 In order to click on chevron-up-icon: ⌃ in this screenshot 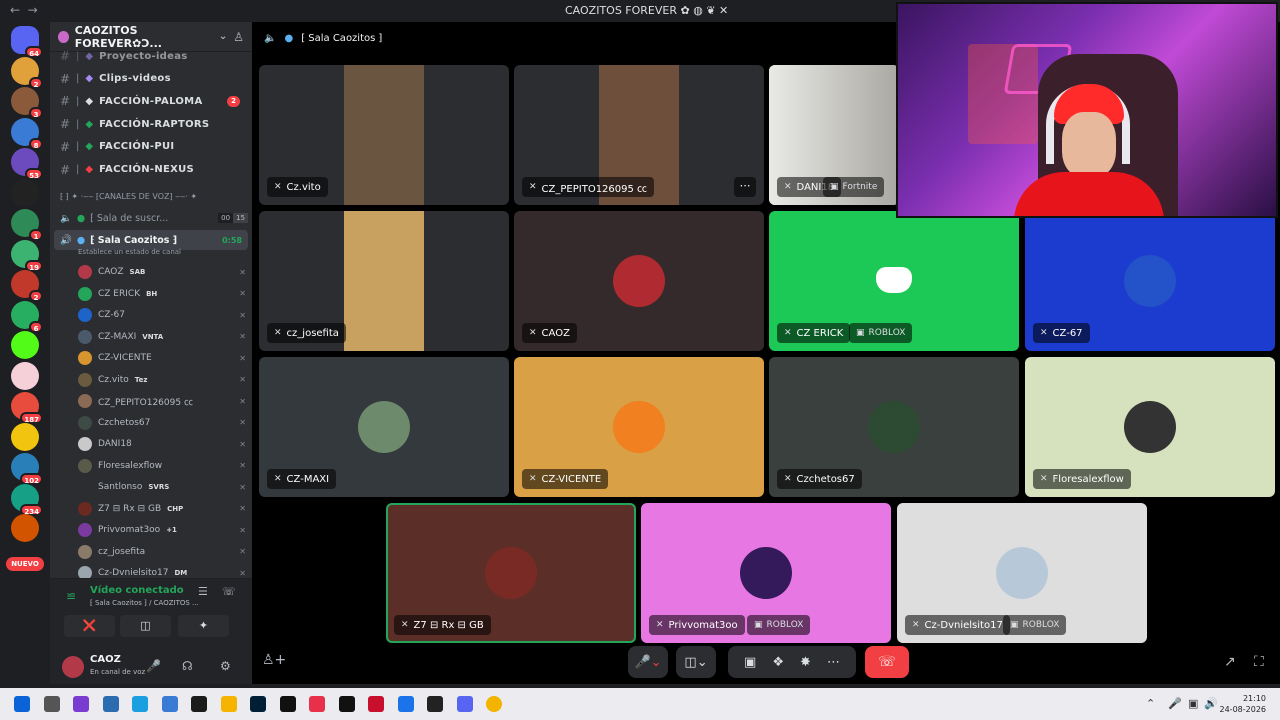, I will do `click(1150, 703)`.